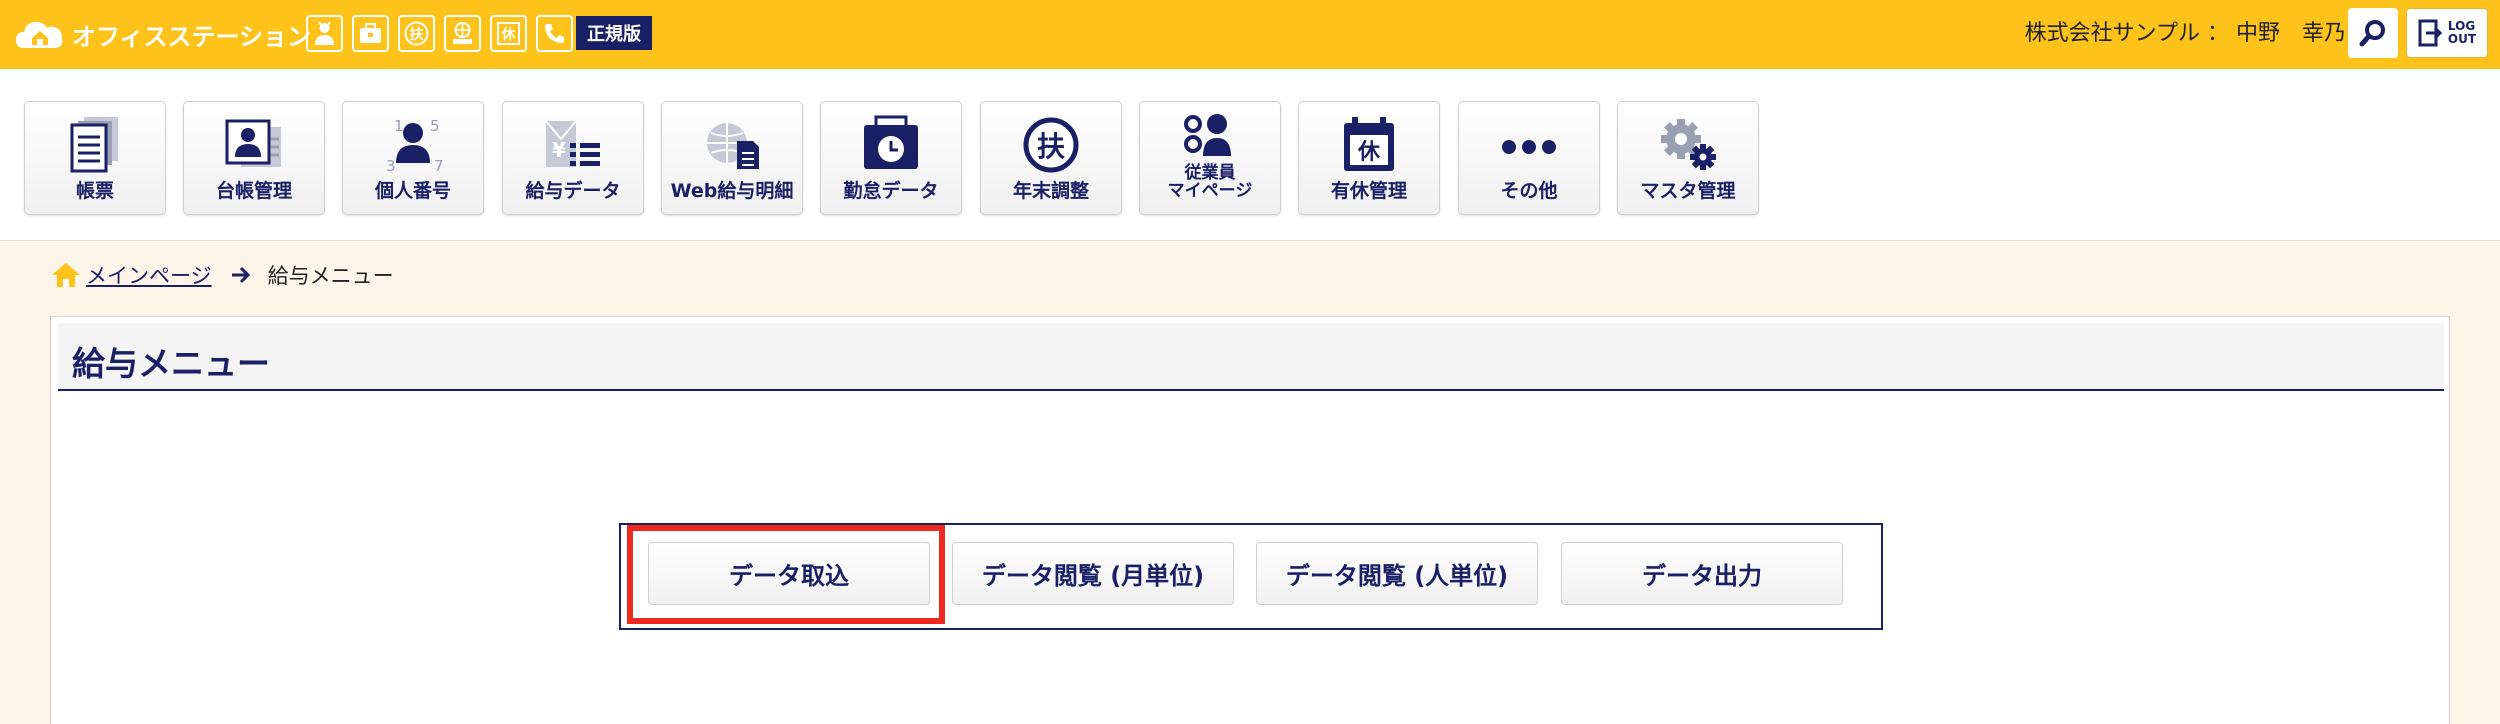  I want to click on logout-label: LOG OUT, so click(2462, 32).